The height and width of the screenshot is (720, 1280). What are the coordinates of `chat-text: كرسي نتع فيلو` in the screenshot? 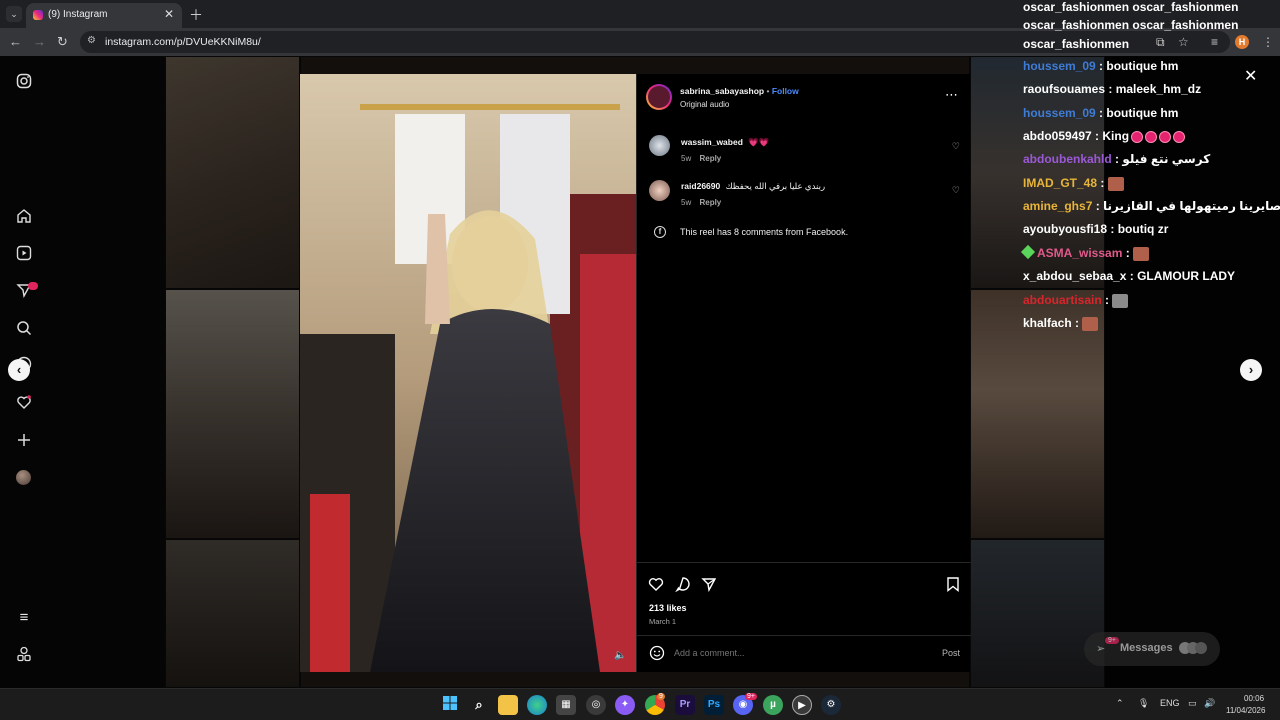 It's located at (1166, 159).